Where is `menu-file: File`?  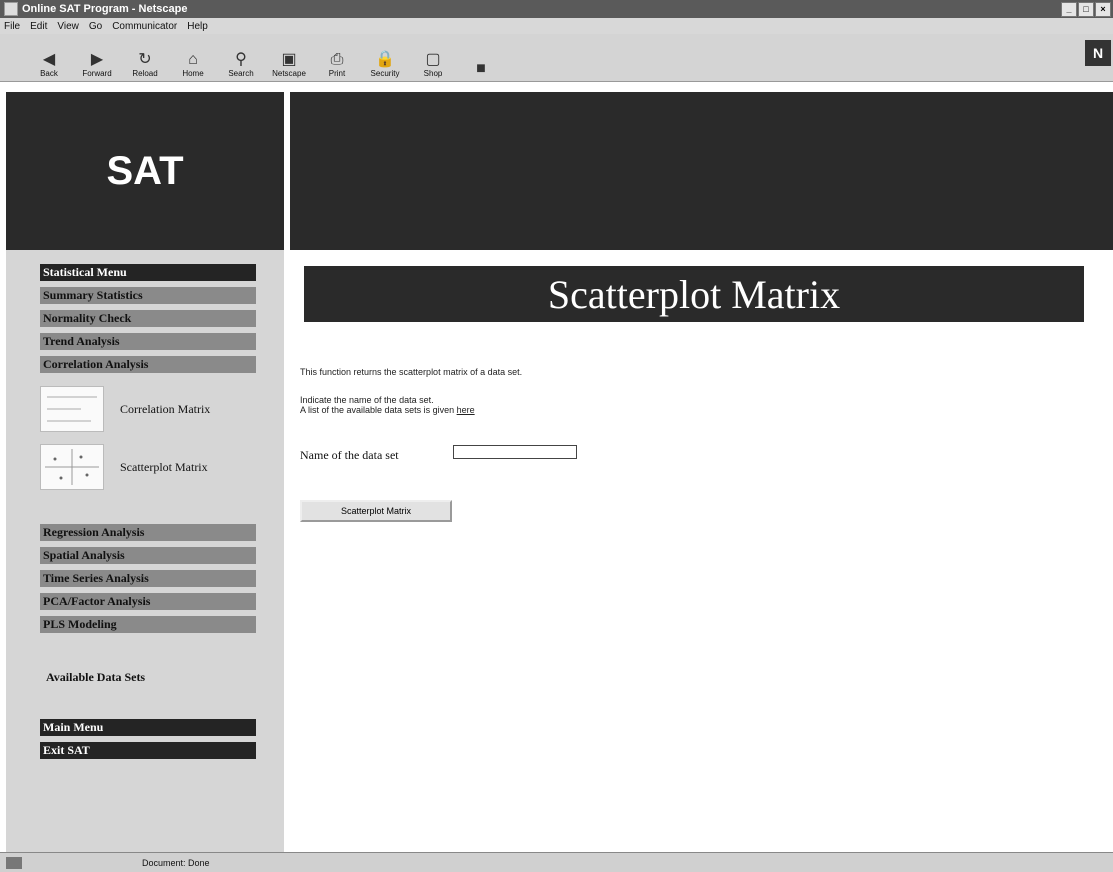 menu-file: File is located at coordinates (12, 26).